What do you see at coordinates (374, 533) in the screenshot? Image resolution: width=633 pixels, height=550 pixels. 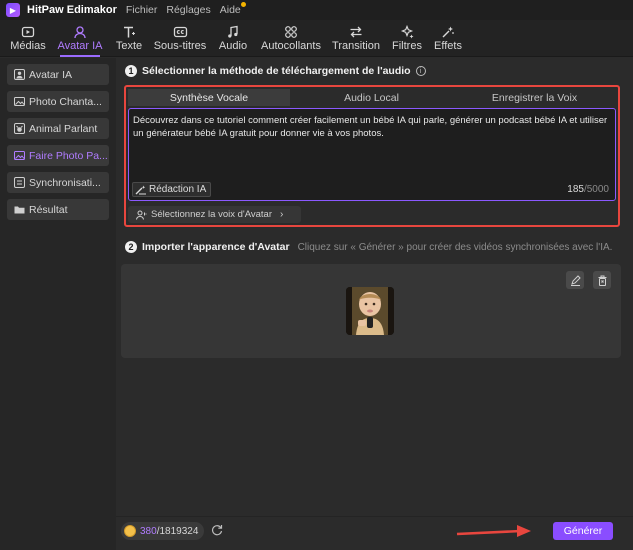 I see `bottom-bar: 380 /1819324 Générer` at bounding box center [374, 533].